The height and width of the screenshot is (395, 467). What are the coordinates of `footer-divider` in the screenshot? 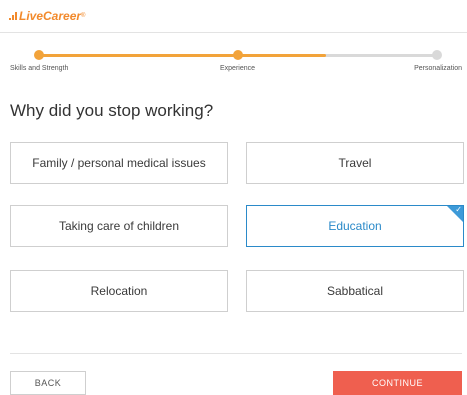 It's located at (236, 353).